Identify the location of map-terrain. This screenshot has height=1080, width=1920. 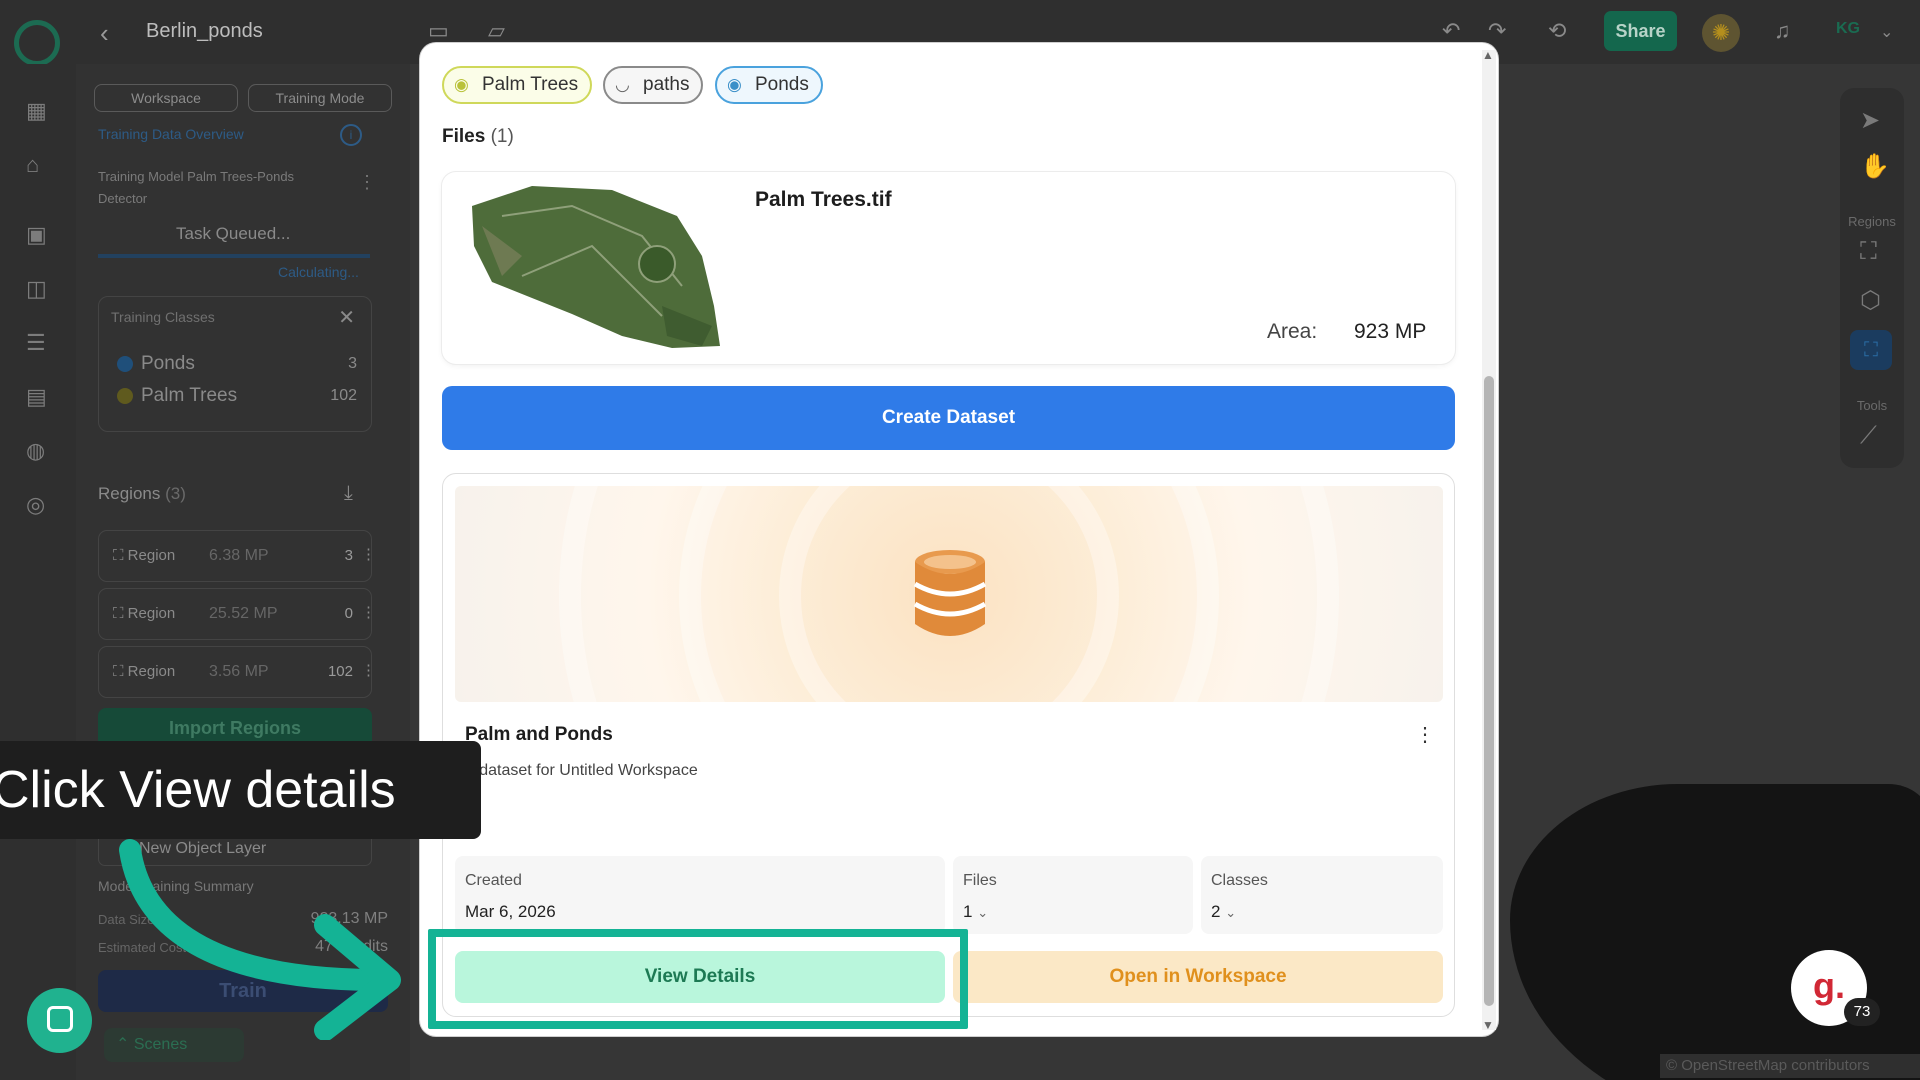
(1715, 932).